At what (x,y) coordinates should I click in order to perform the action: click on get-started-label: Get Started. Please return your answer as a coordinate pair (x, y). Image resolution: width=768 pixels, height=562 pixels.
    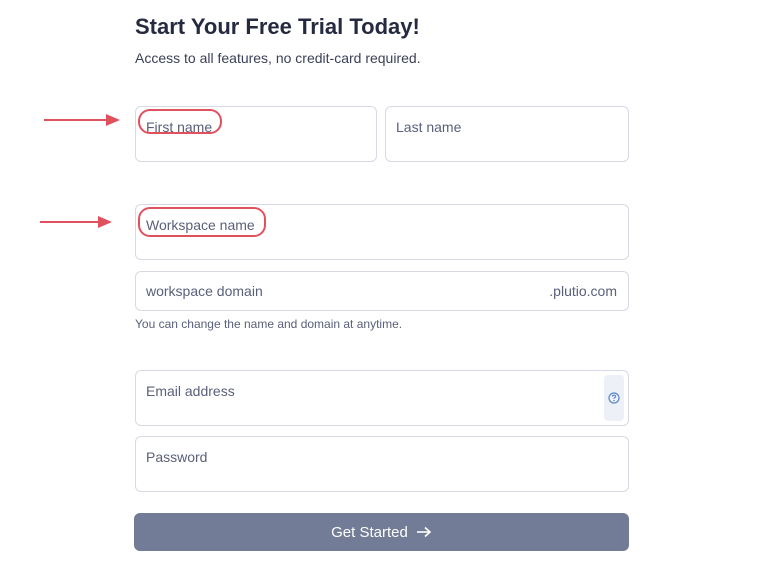
    Looking at the image, I should click on (369, 532).